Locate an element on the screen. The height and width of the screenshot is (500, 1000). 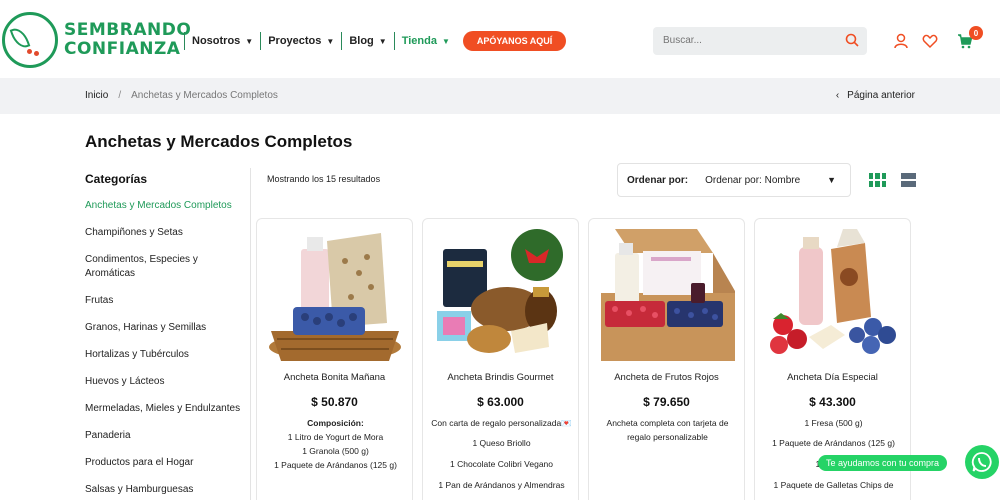
brand-logo: SEMBRANDO CONFIANZA is located at coordinates (96, 40).